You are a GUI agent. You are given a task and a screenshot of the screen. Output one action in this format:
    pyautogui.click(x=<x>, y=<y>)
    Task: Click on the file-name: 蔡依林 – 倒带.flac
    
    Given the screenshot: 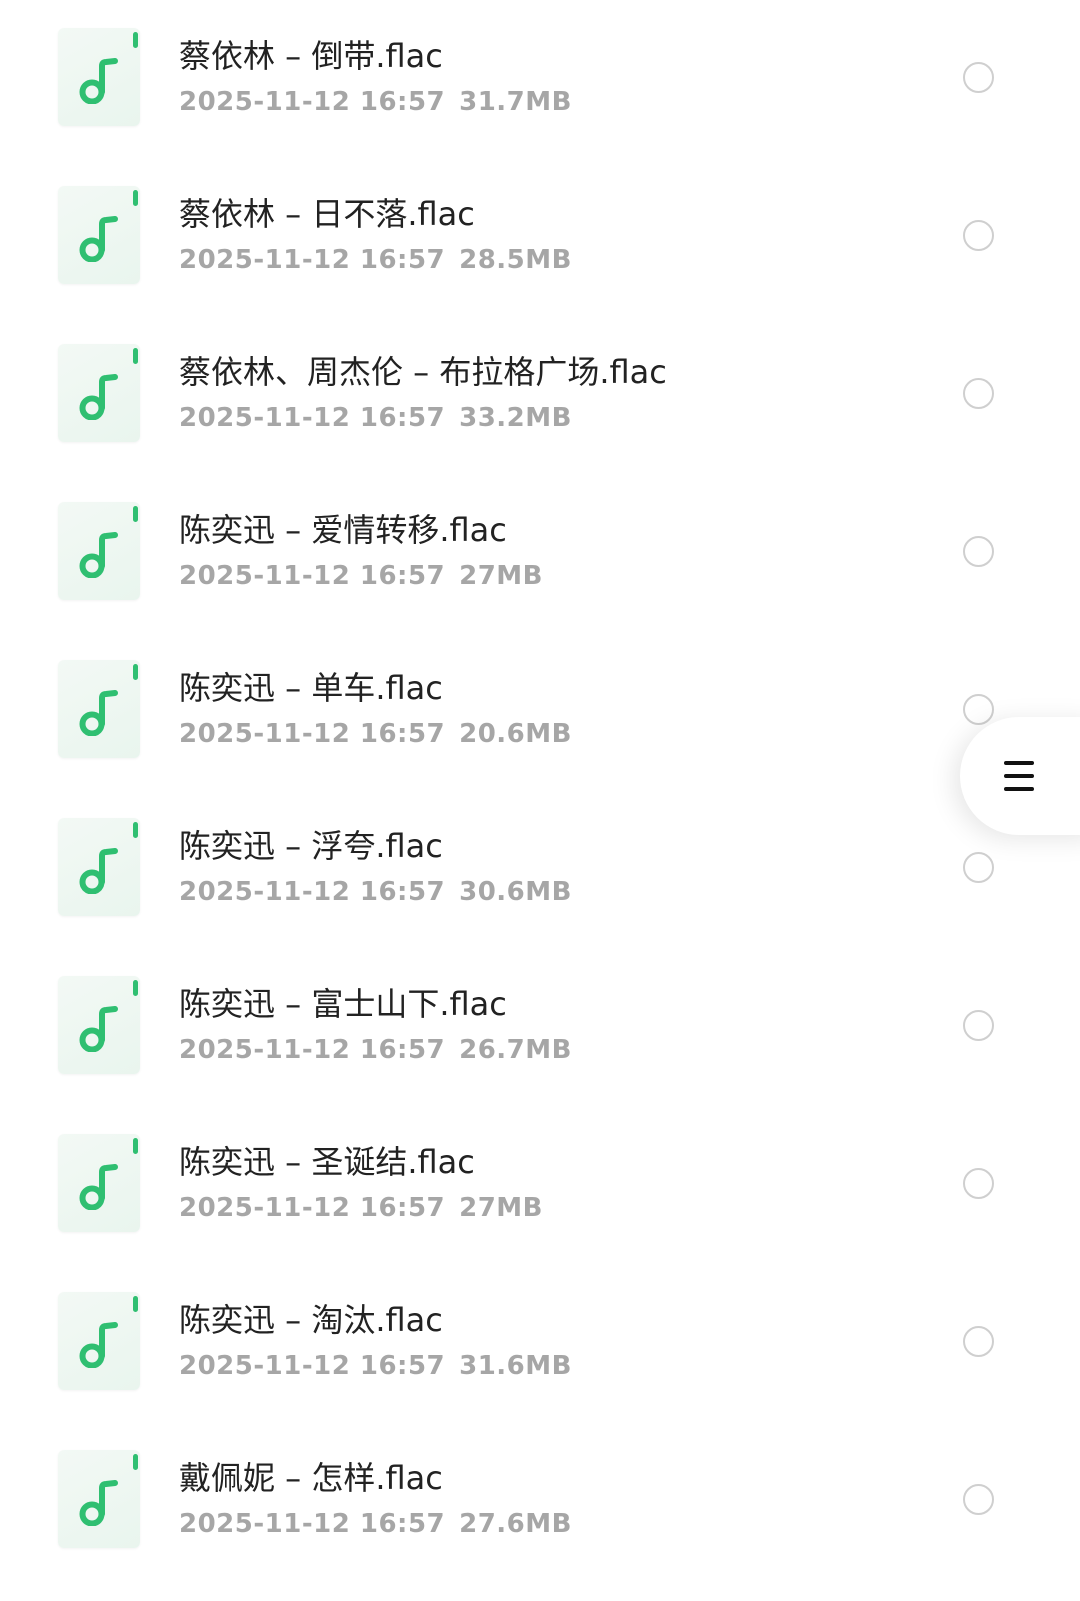 What is the action you would take?
    pyautogui.click(x=311, y=56)
    